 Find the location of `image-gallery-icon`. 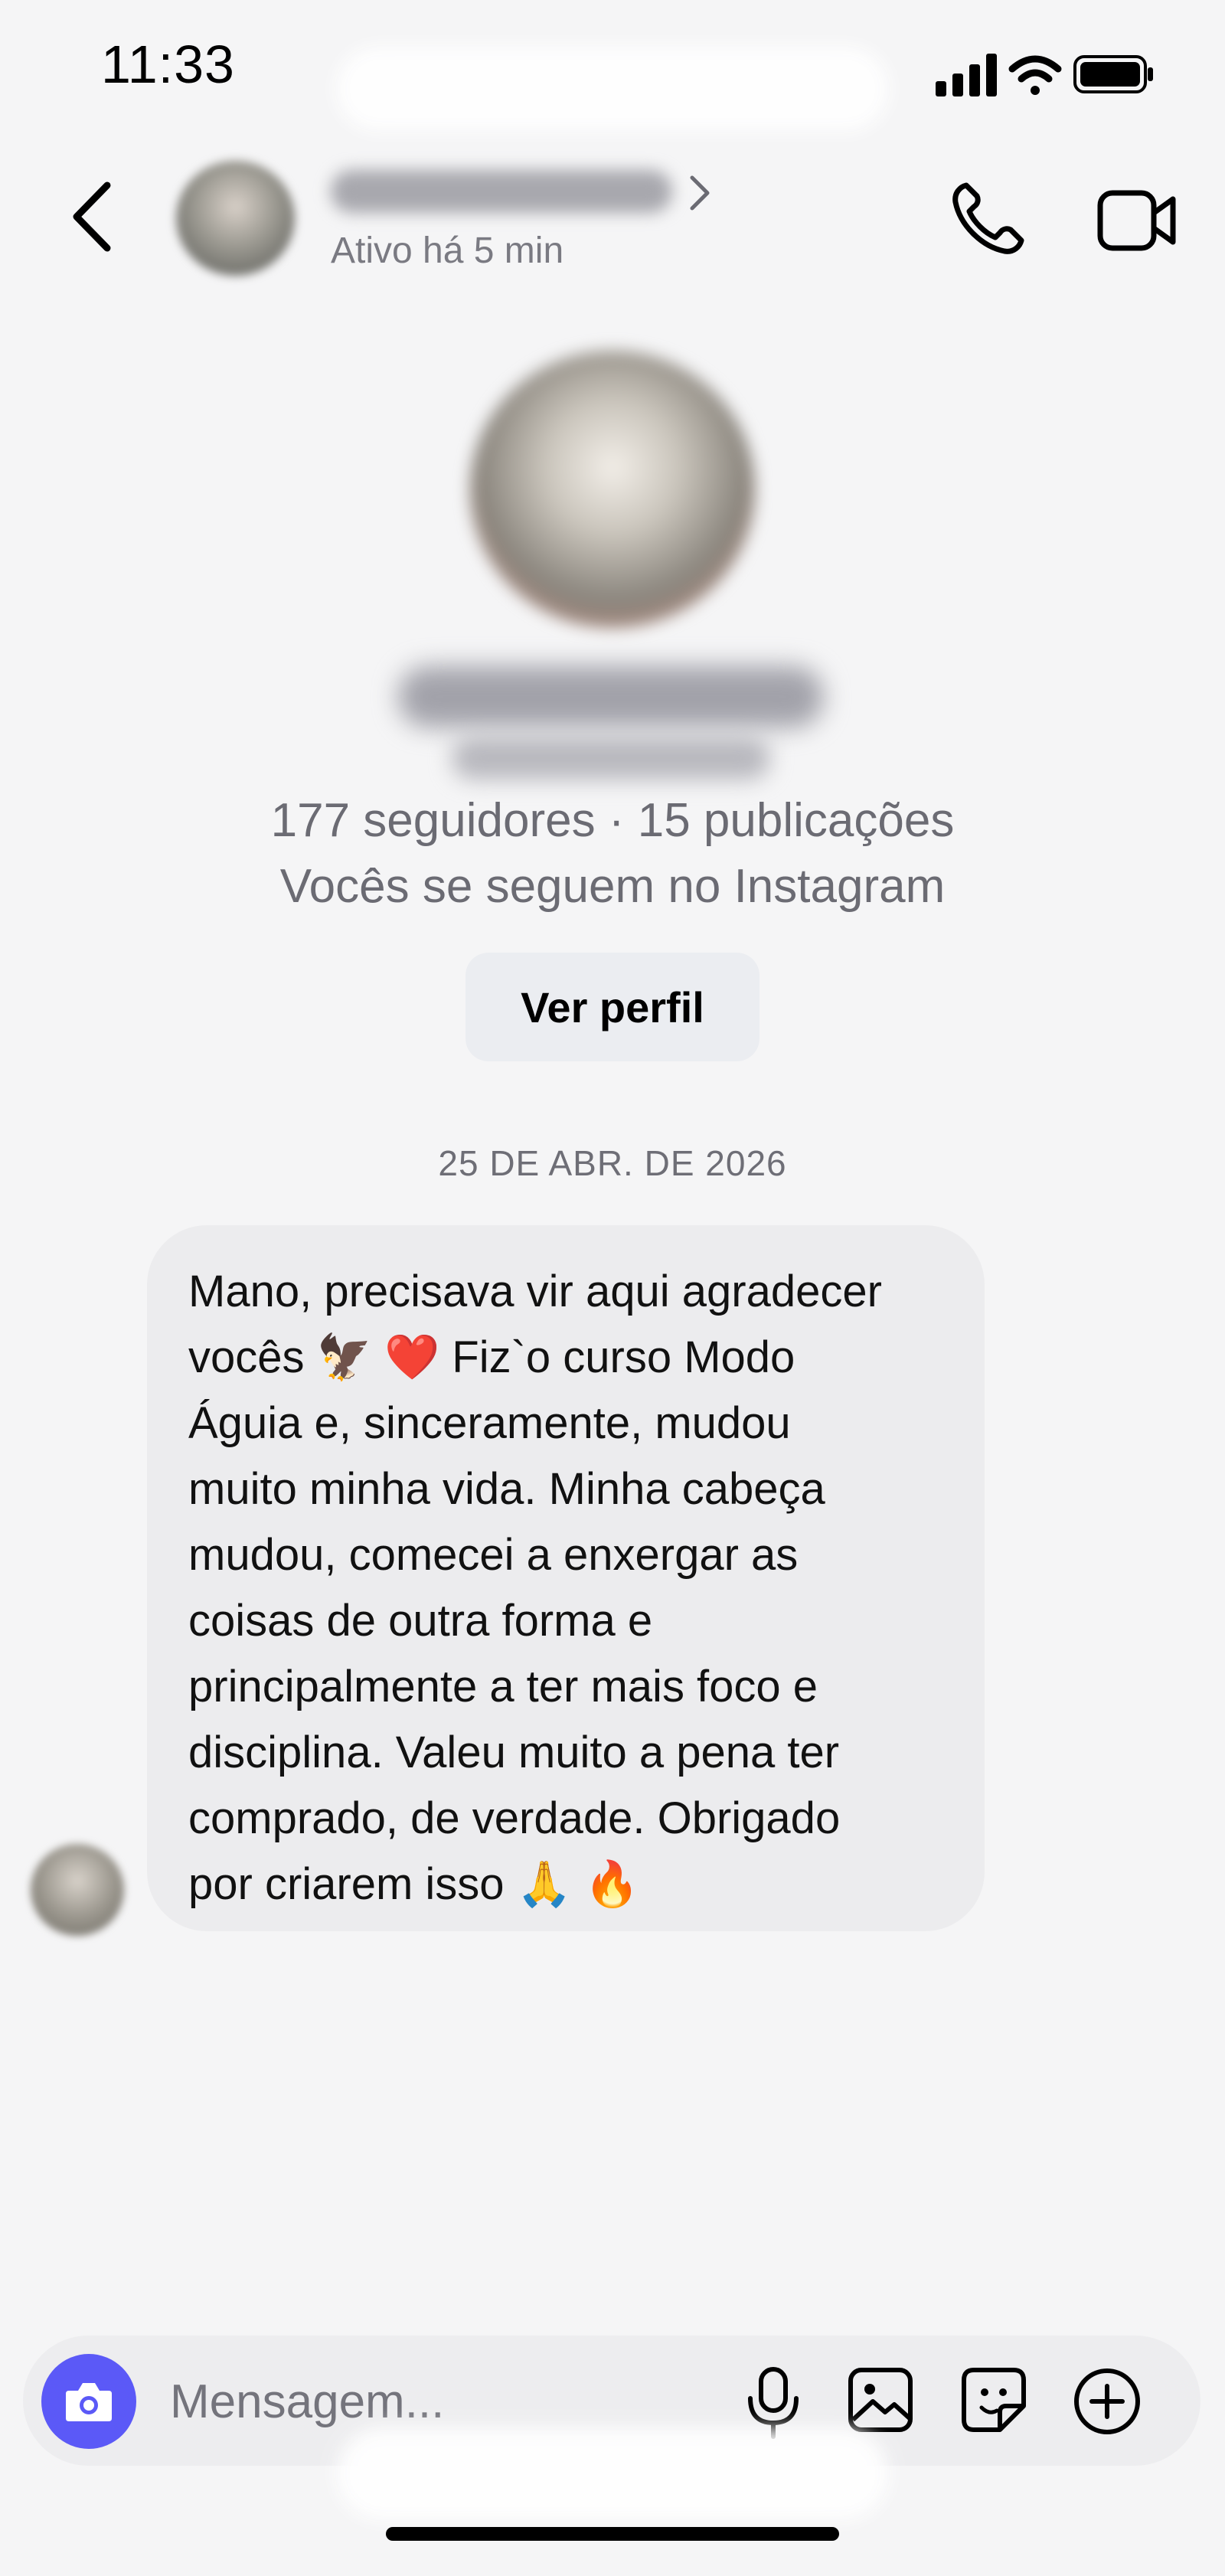

image-gallery-icon is located at coordinates (880, 2400).